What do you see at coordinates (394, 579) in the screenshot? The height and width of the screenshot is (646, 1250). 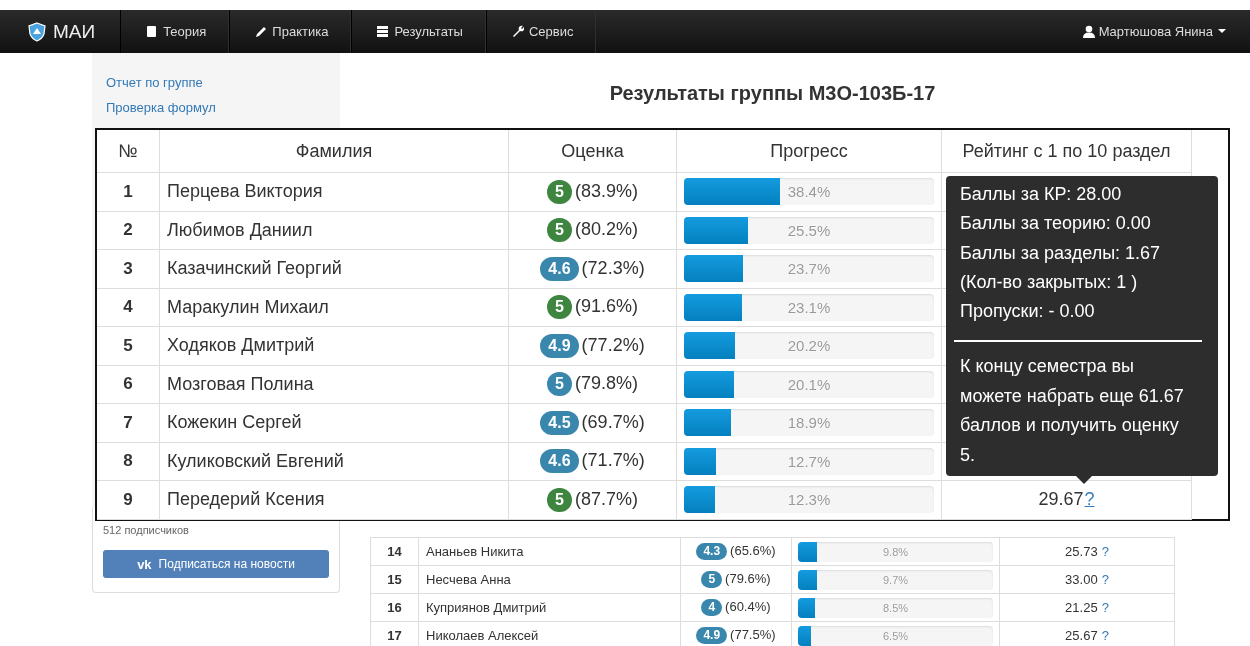 I see `row-number: 15` at bounding box center [394, 579].